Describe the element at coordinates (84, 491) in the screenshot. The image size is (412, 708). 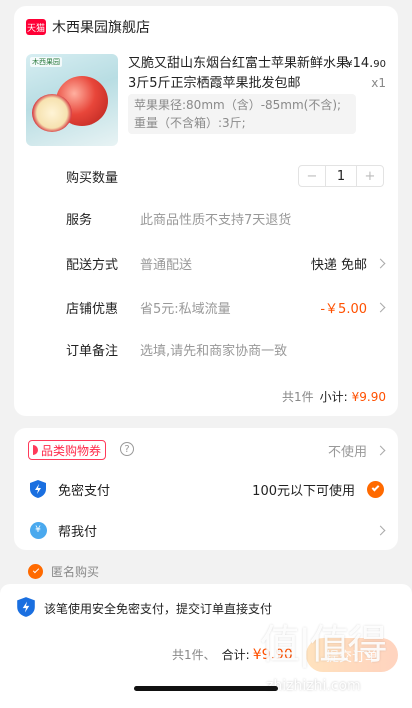
I see `password-free-label: 免密支付` at that location.